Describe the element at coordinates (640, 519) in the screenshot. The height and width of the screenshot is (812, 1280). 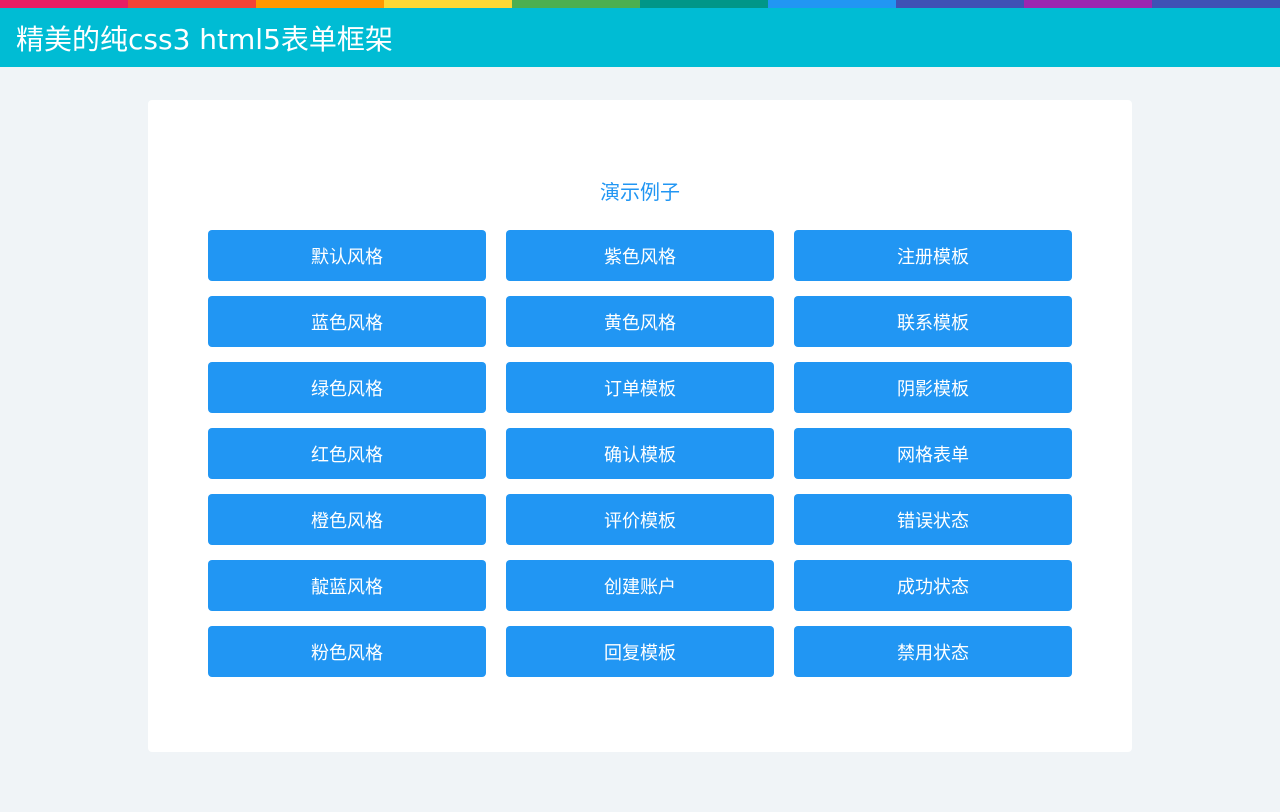
I see `demo-button-review-template: 评价模板` at that location.